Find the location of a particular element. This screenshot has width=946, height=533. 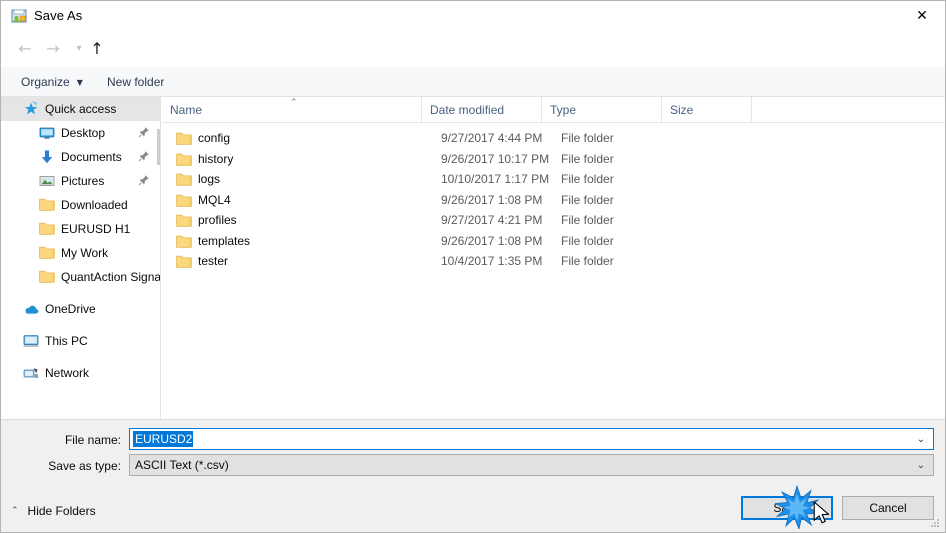

close-icon: ✕ is located at coordinates (922, 16).